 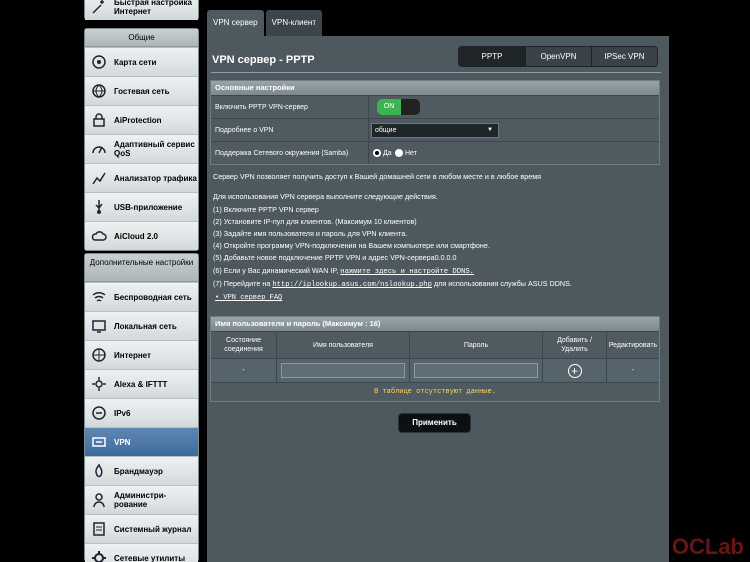 I want to click on samba-label: Поддержка Сетевого окружения (Samba), so click(x=290, y=153).